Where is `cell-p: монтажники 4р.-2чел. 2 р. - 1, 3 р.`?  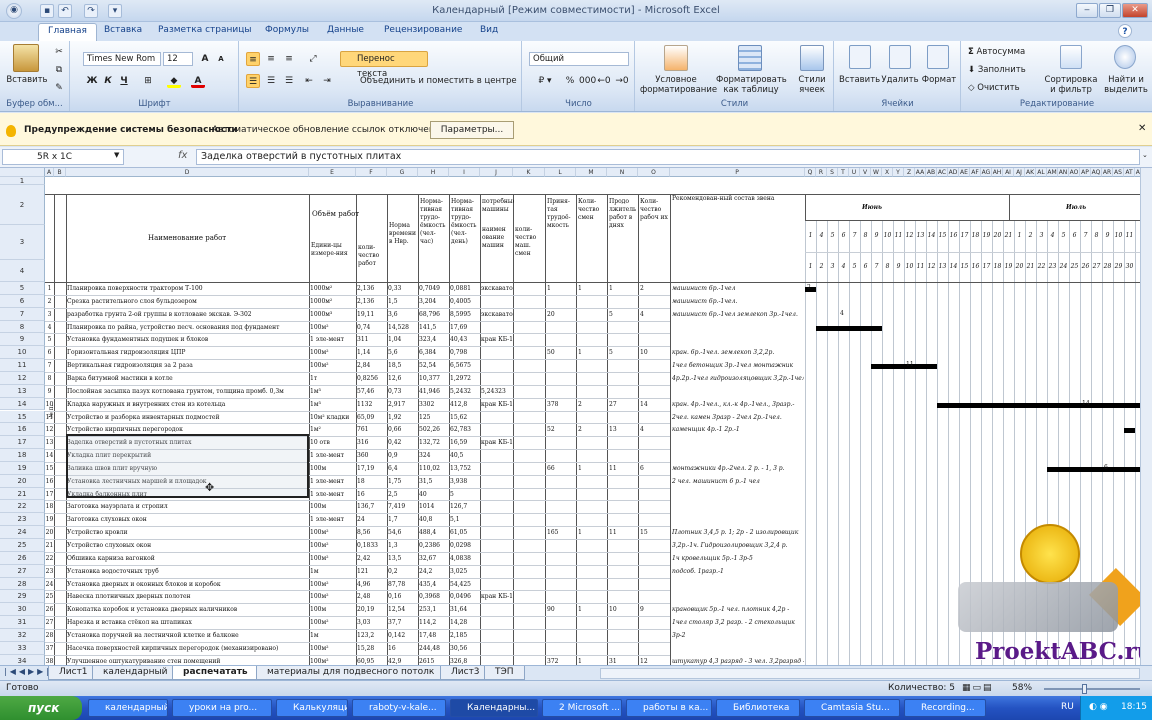
cell-p: монтажники 4р.-2чел. 2 р. - 1, 3 р. is located at coordinates (738, 468).